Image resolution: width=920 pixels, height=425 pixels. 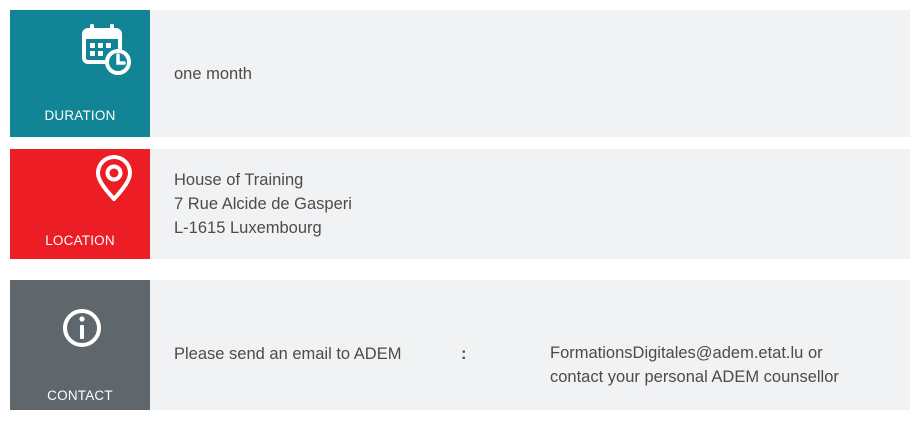 I want to click on calendar-clock-icon, so click(x=106, y=49).